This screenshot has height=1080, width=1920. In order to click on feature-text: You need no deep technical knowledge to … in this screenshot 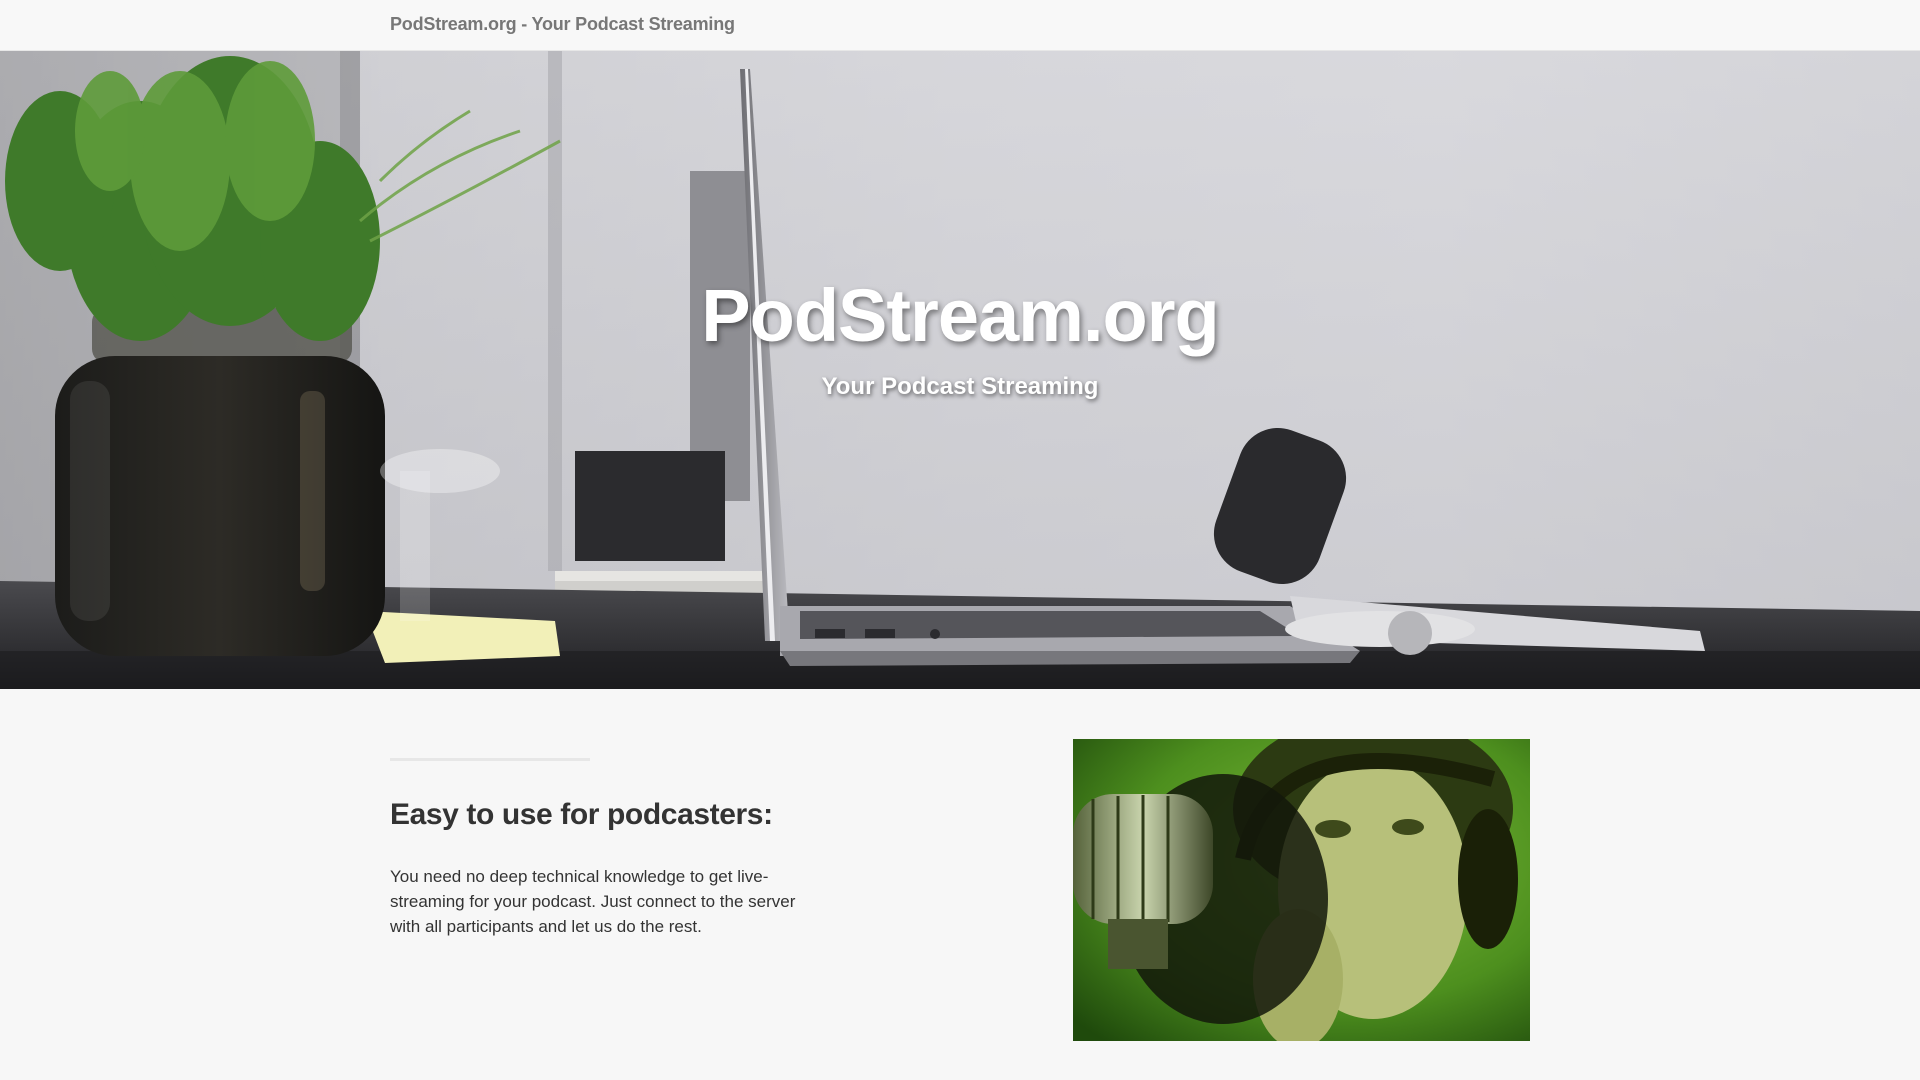, I will do `click(593, 901)`.